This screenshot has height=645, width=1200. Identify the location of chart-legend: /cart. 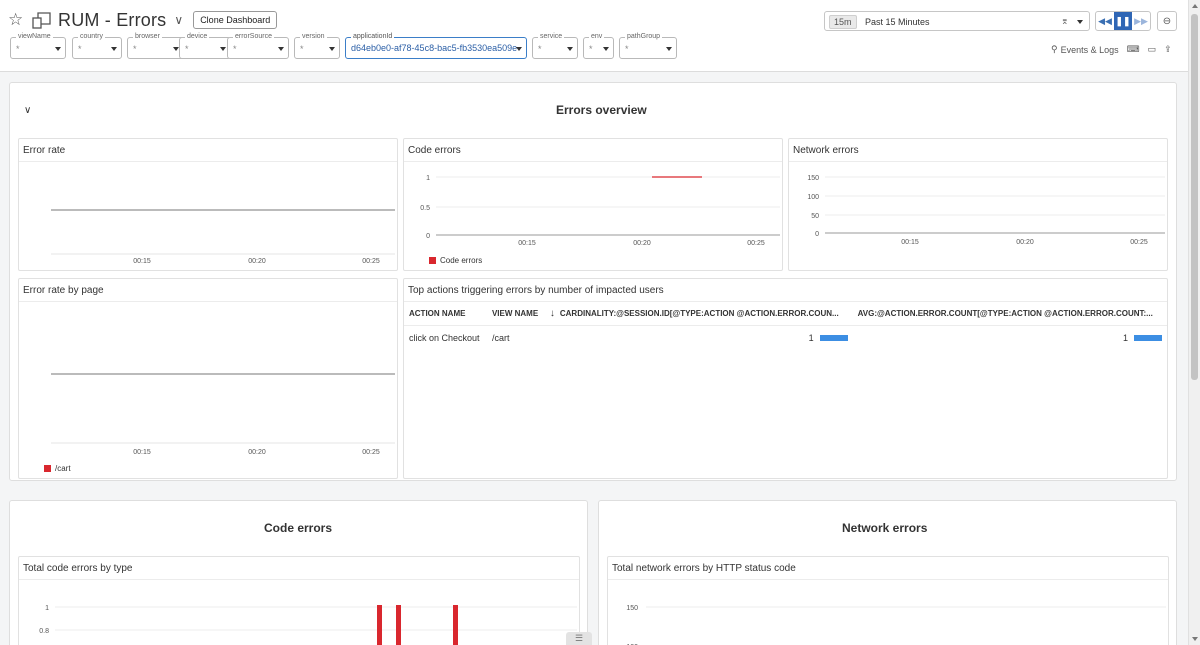
(57, 468).